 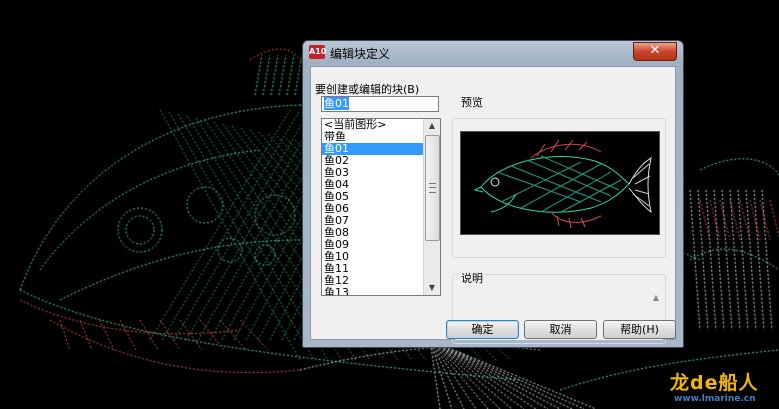 I want to click on fish-preview-image, so click(x=562, y=184).